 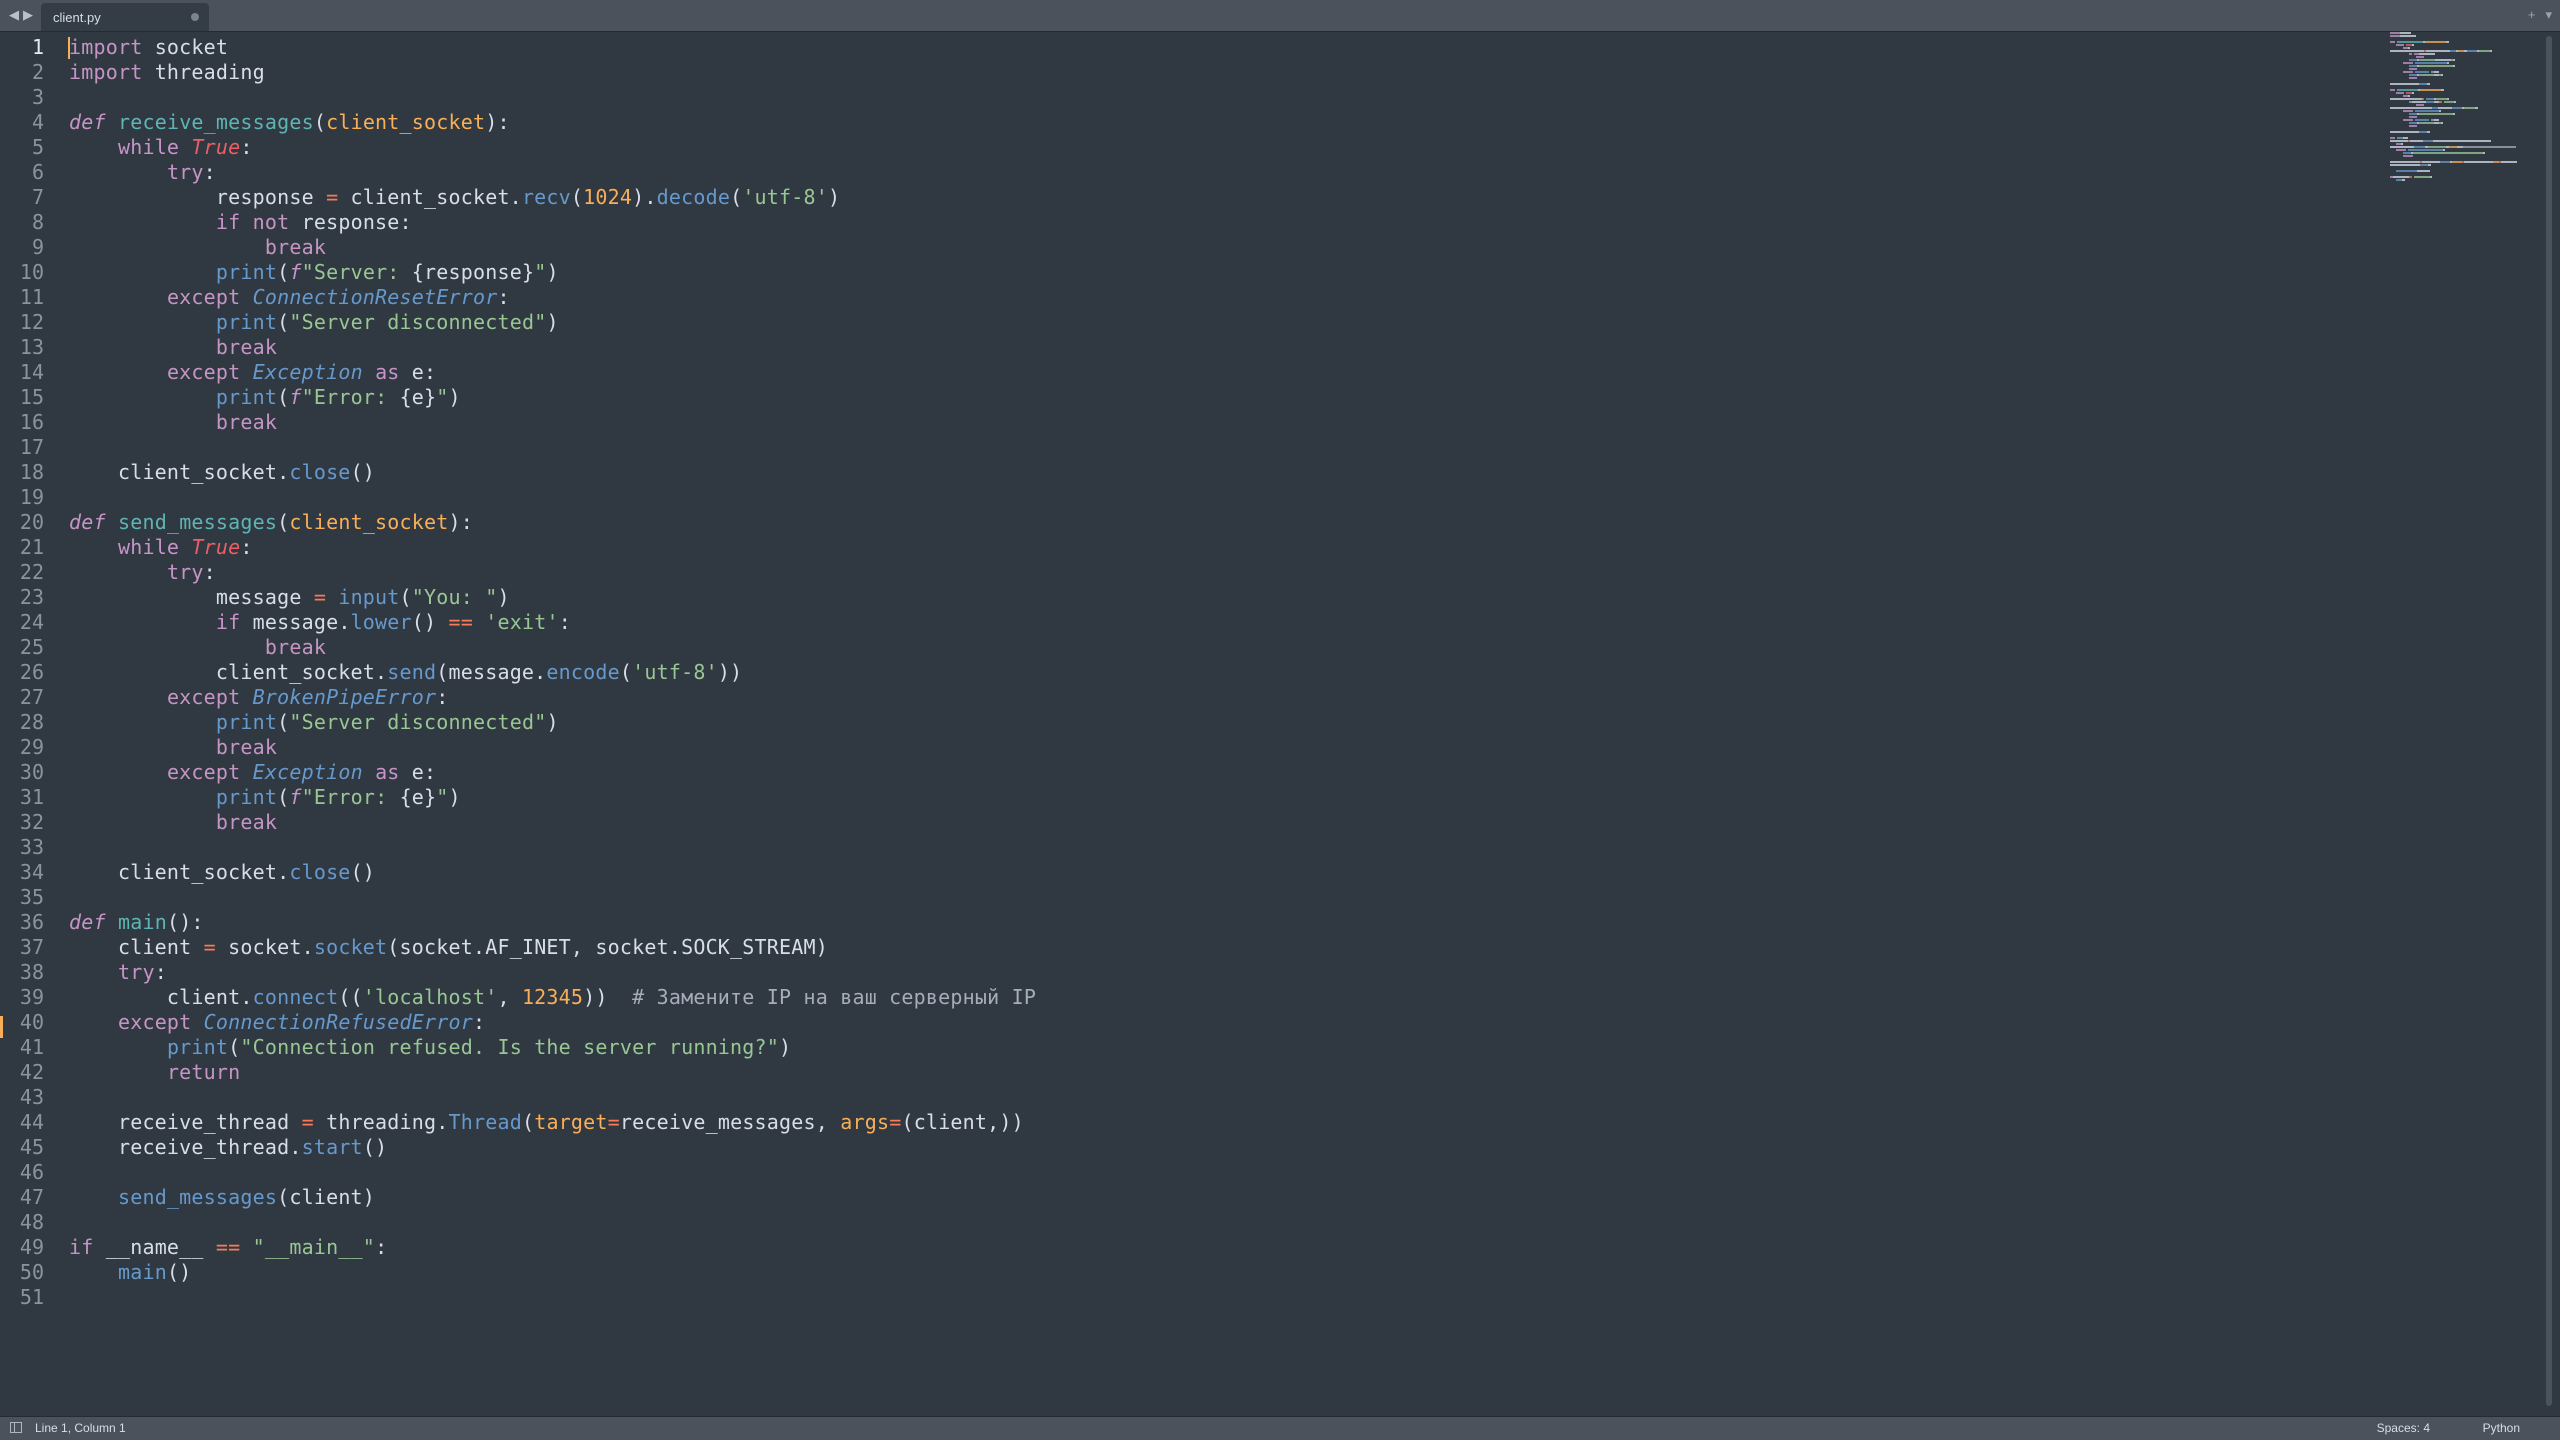 I want to click on code-token: main, so click(x=142, y=1272).